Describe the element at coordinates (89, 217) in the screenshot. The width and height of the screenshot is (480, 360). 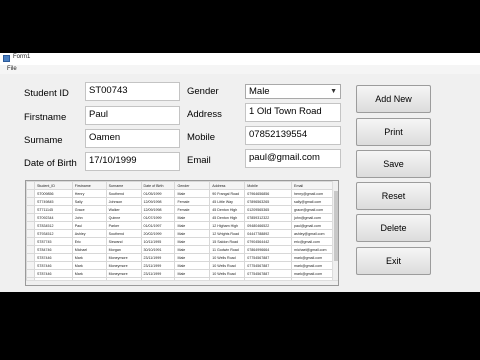
I see `table-cell: John` at that location.